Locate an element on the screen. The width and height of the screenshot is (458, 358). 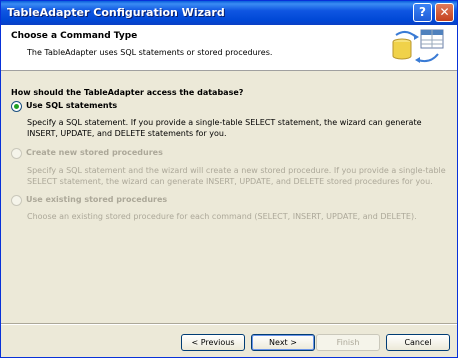
option-label: Use existing stored procedures is located at coordinates (97, 199).